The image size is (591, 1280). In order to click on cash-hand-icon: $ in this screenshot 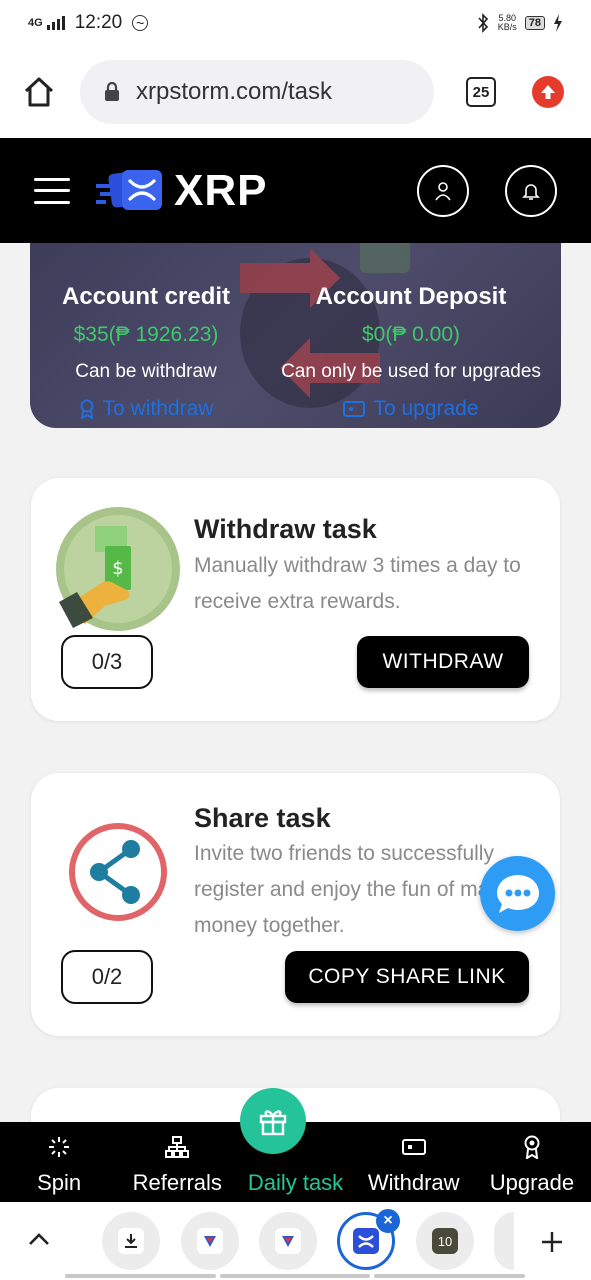, I will do `click(118, 569)`.